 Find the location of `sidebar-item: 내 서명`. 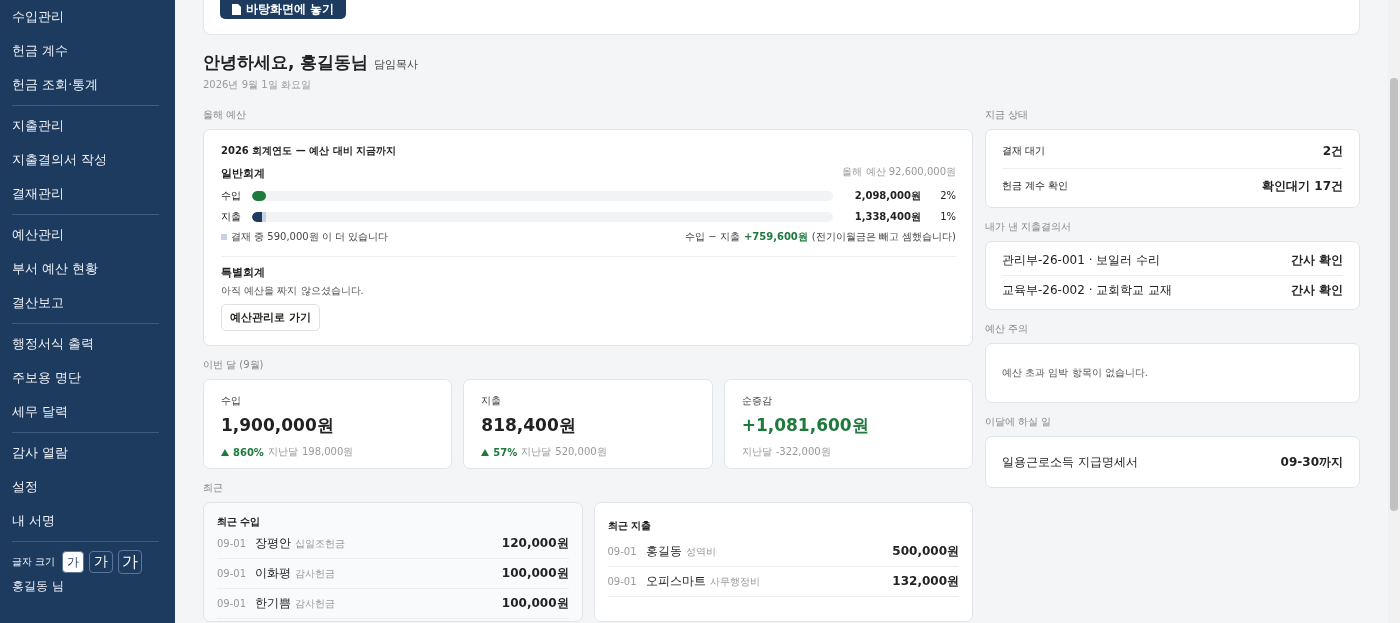

sidebar-item: 내 서명 is located at coordinates (85, 521).